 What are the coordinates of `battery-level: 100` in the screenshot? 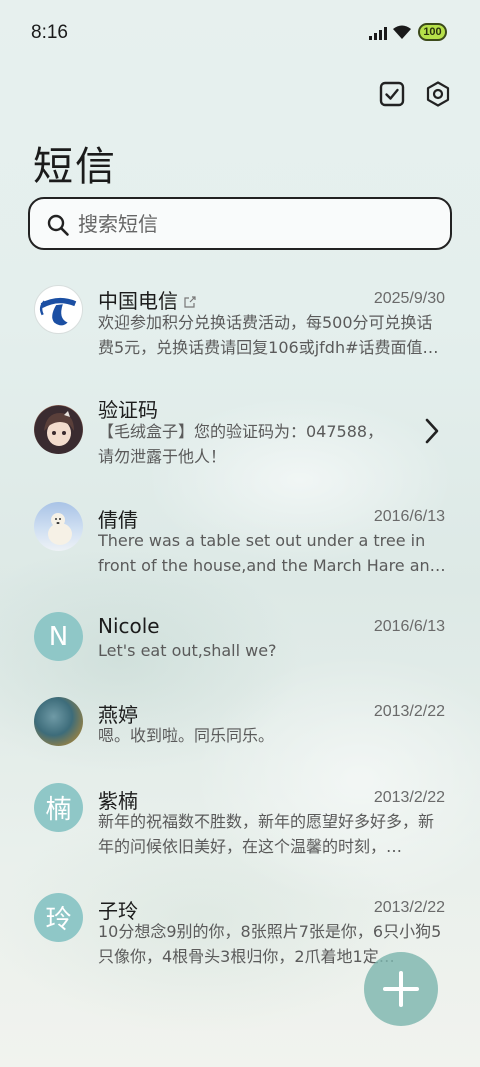 It's located at (432, 32).